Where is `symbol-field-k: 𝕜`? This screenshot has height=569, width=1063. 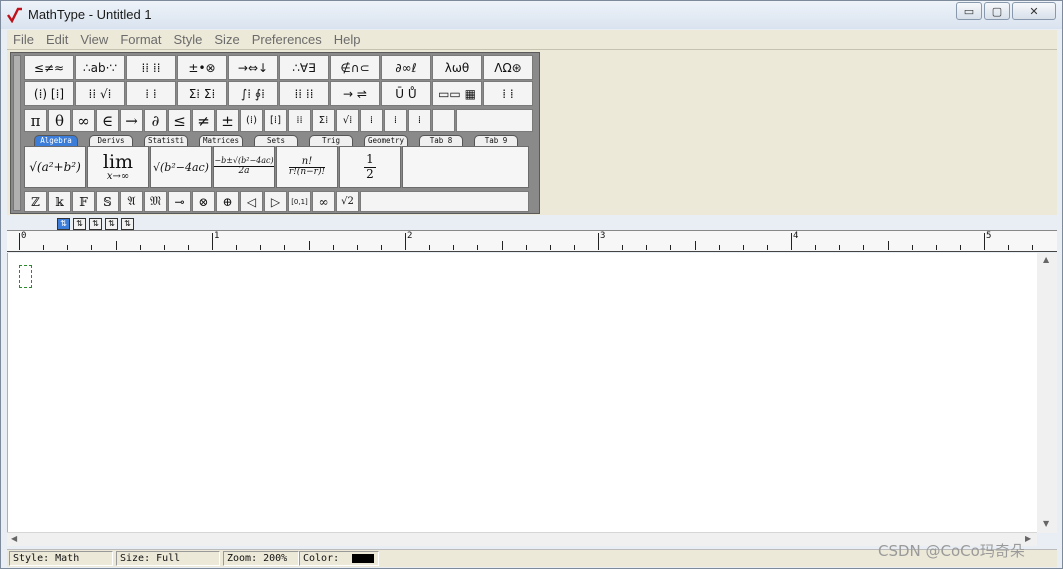 symbol-field-k: 𝕜 is located at coordinates (59, 201).